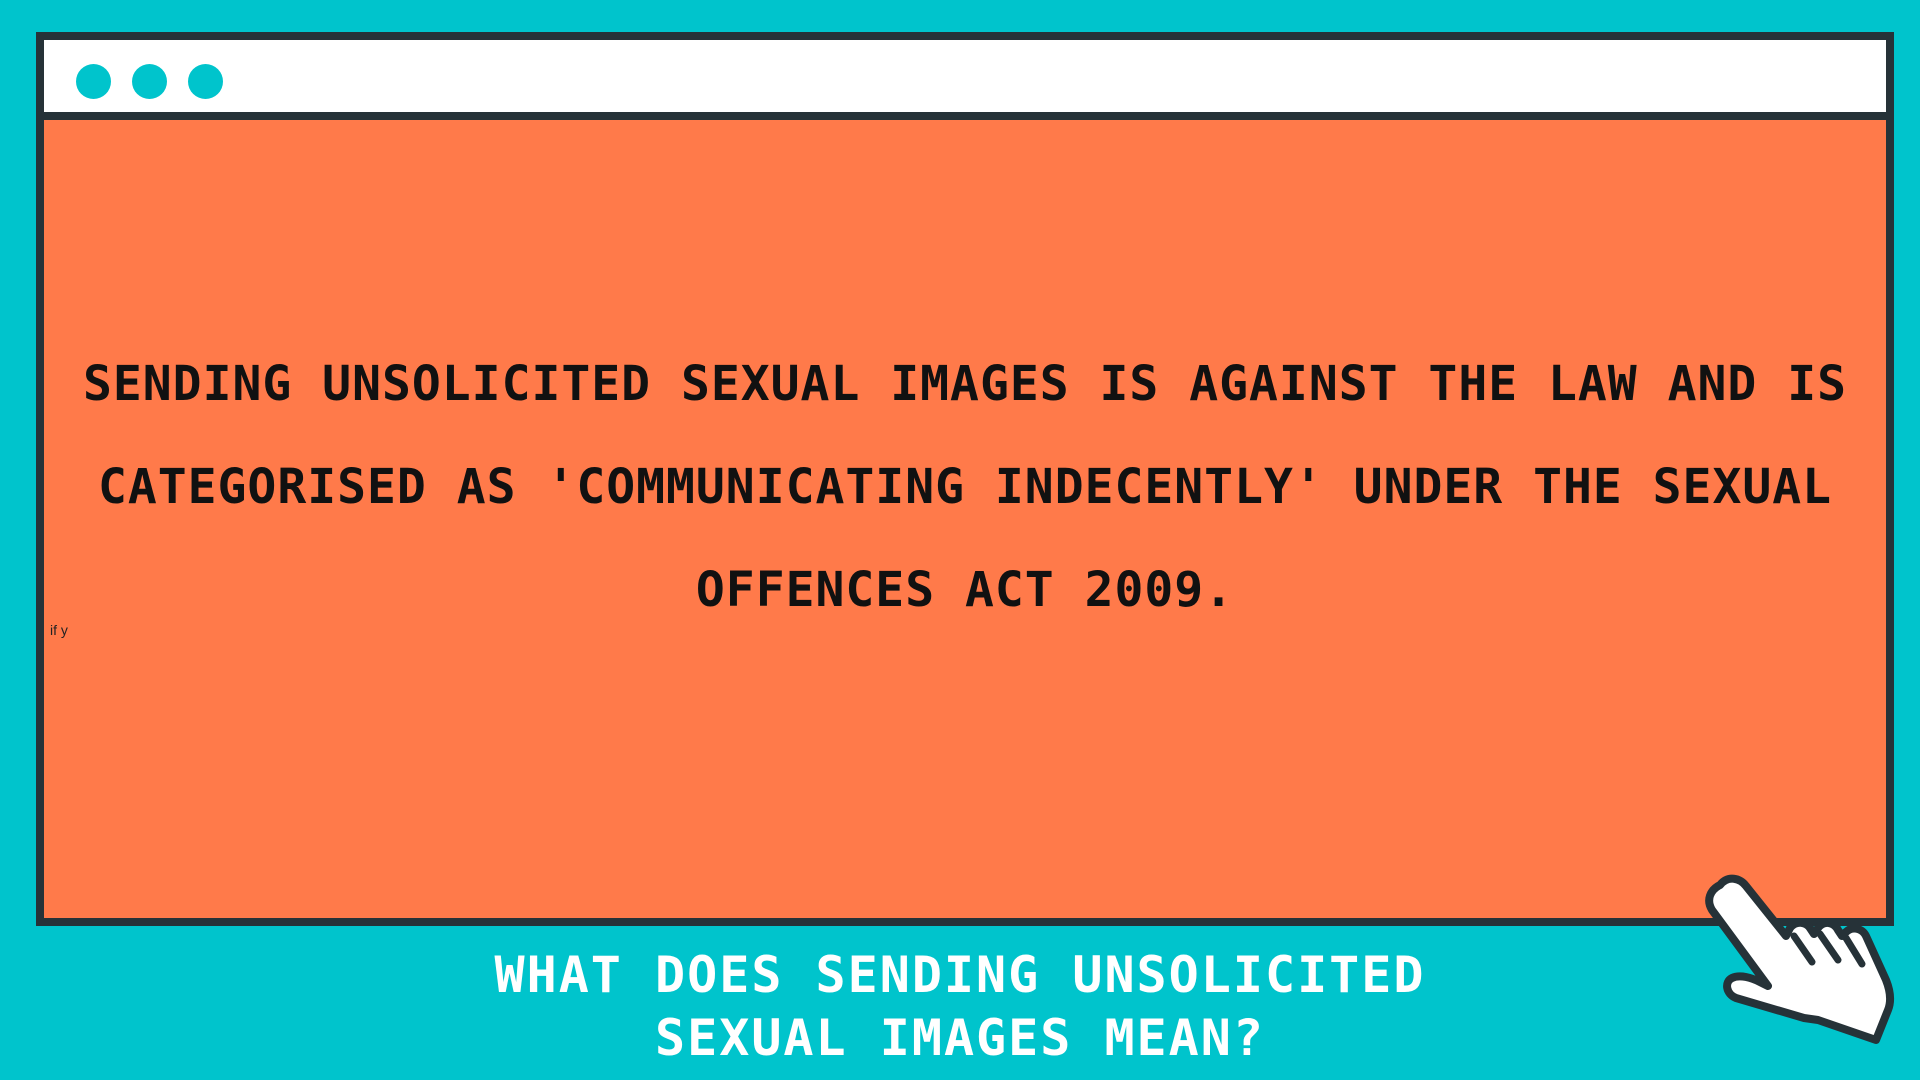 The image size is (1920, 1080). Describe the element at coordinates (1800, 959) in the screenshot. I see `hand-pointer-icon` at that location.